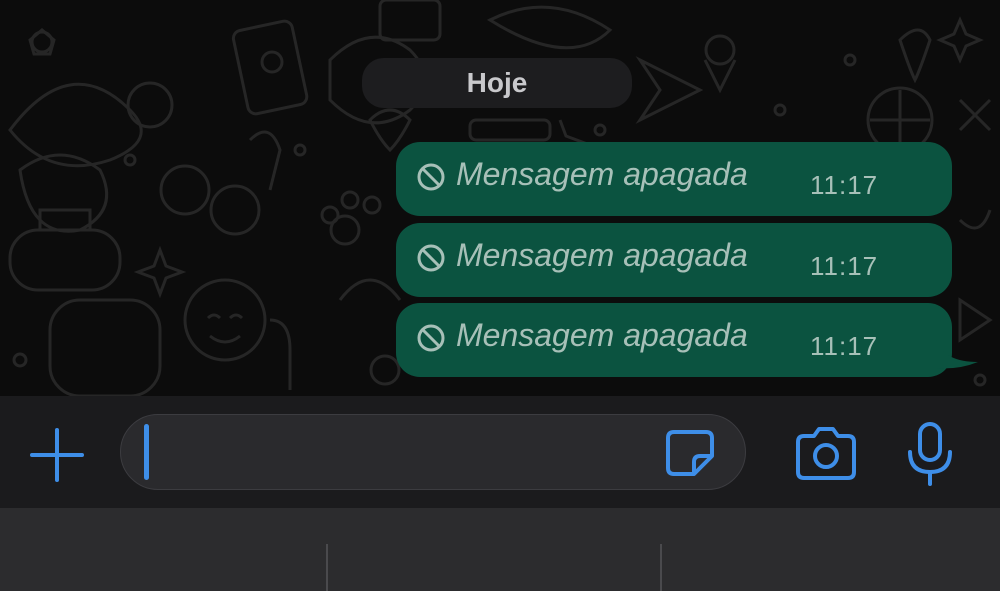  What do you see at coordinates (57, 455) in the screenshot?
I see `plus-icon` at bounding box center [57, 455].